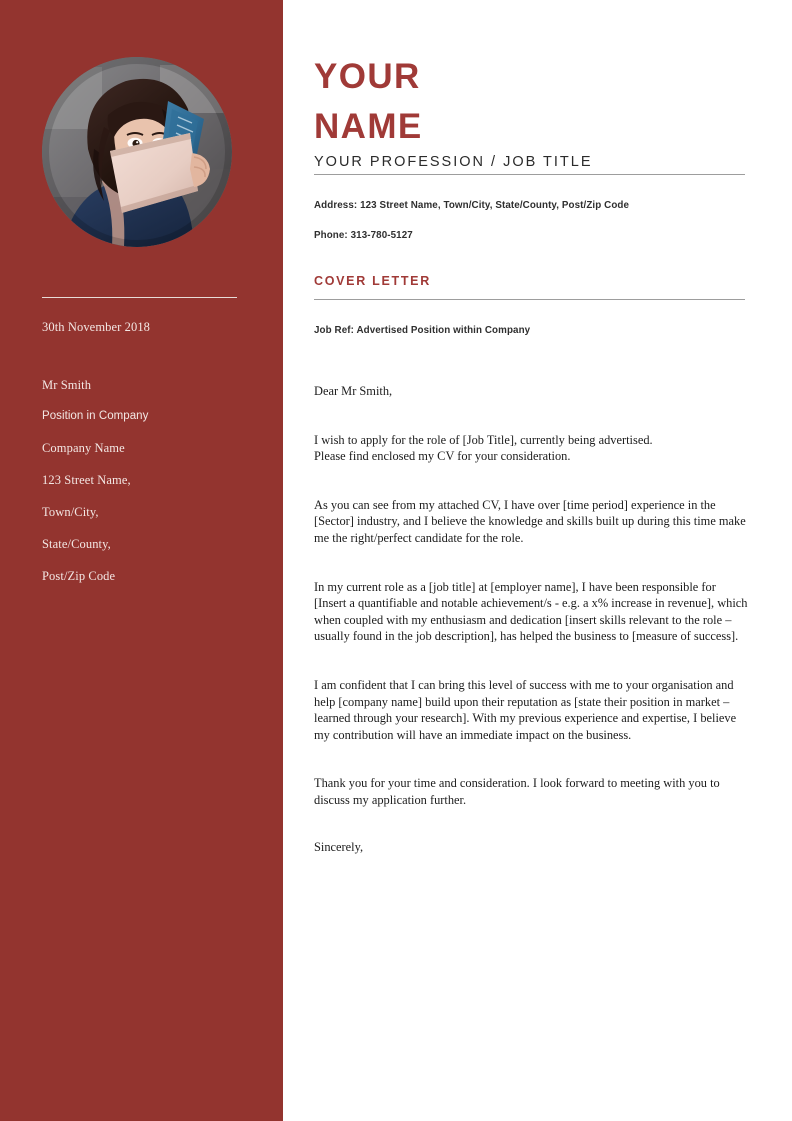  I want to click on portrait-photo-icon, so click(137, 152).